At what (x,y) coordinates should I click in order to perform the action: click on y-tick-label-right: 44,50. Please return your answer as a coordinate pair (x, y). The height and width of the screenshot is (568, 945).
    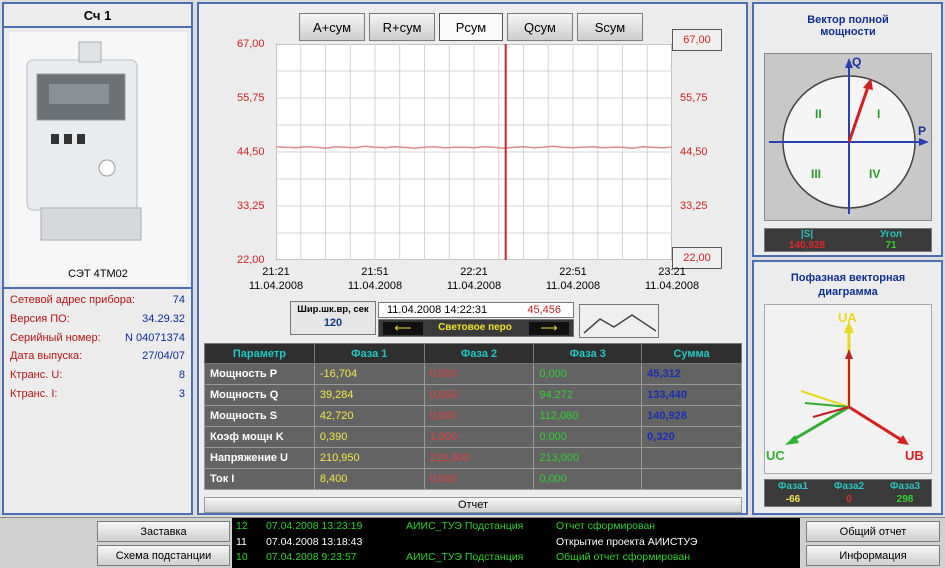
    Looking at the image, I should click on (694, 152).